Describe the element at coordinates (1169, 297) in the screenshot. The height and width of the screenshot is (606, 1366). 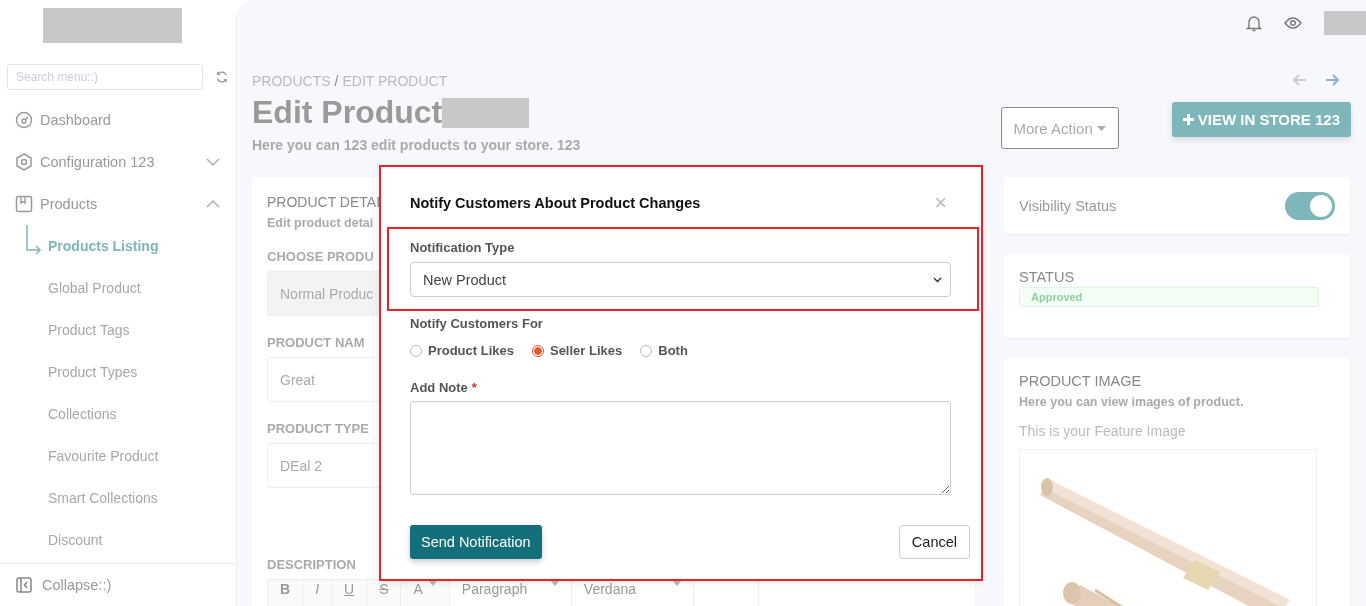
I see `status-badge: Approved` at that location.